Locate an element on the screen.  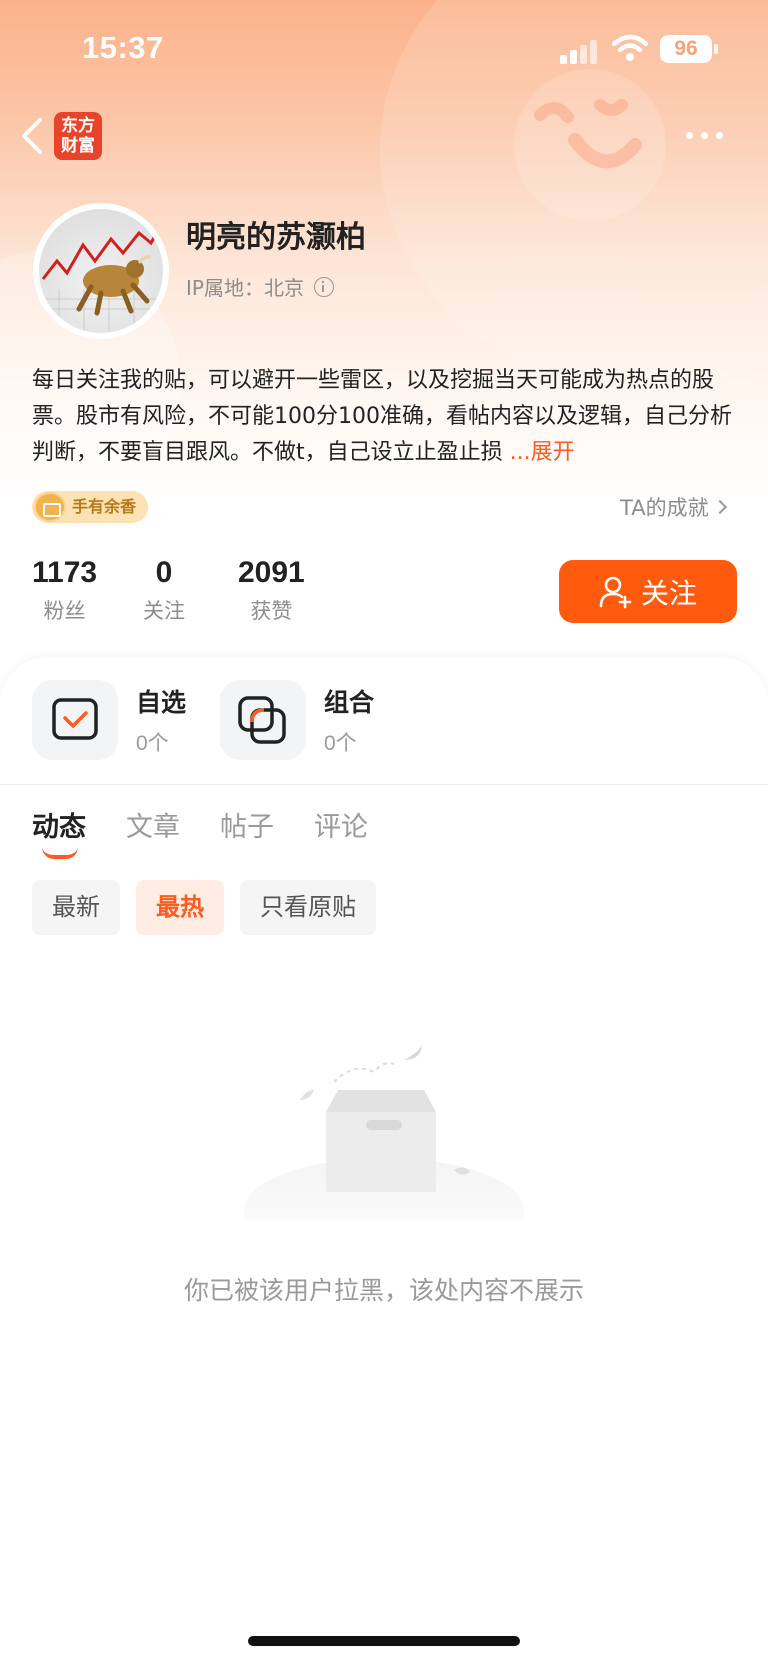
content-tabs: 动态 文章 帖子 评论 is located at coordinates (220, 832).